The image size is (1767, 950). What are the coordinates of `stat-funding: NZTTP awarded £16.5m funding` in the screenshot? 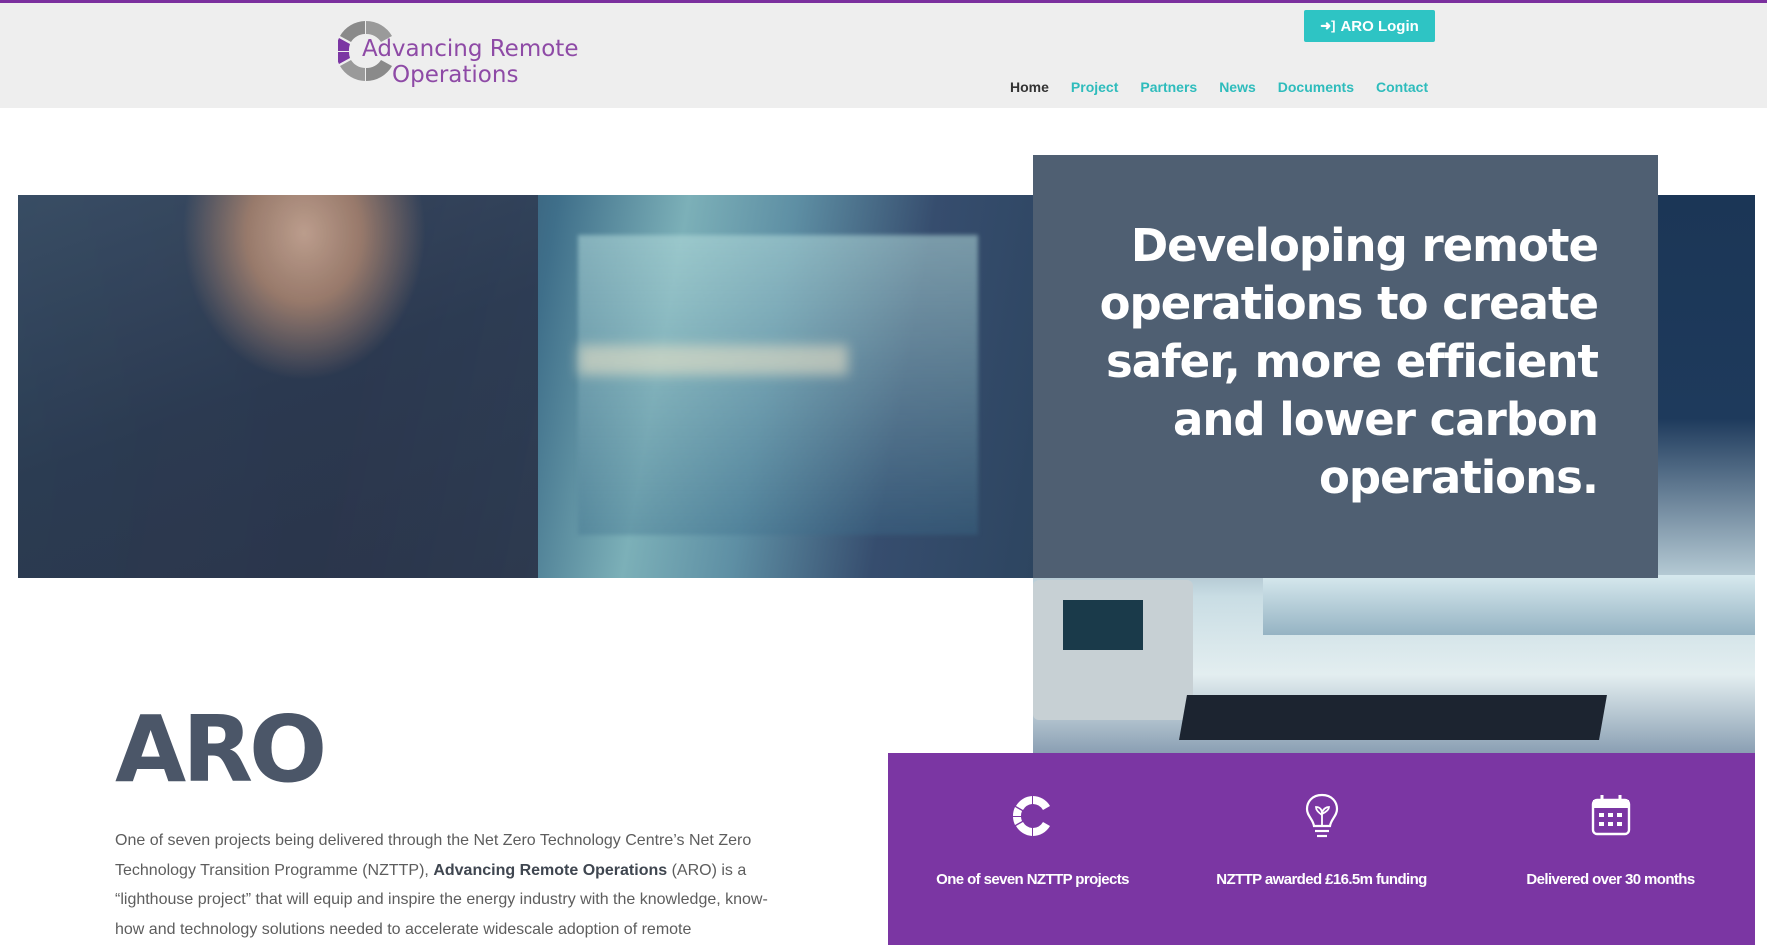 It's located at (1321, 849).